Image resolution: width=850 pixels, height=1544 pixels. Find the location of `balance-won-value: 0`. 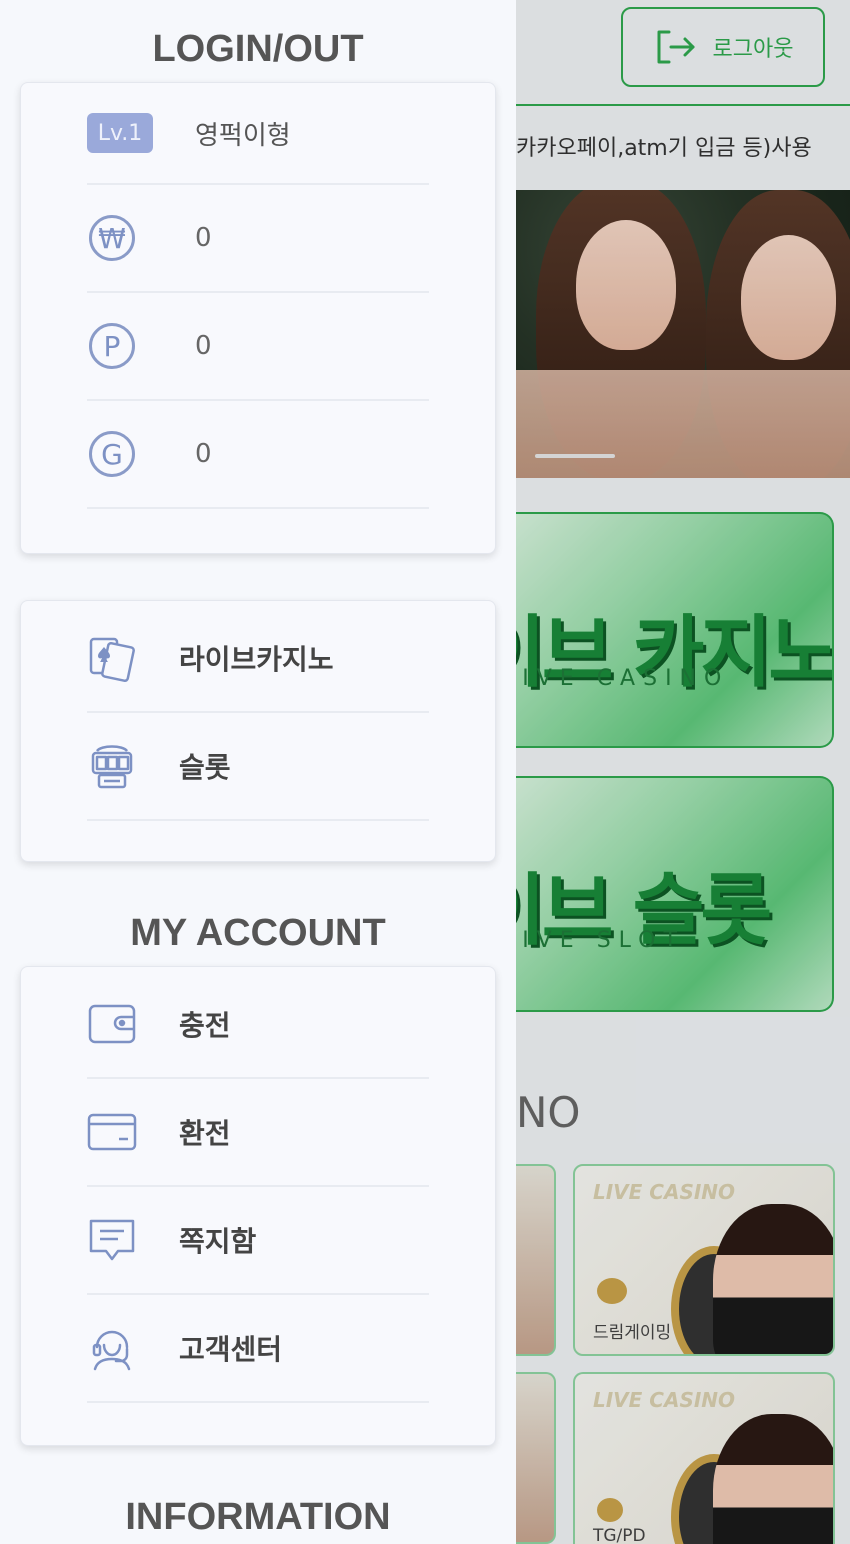

balance-won-value: 0 is located at coordinates (203, 238).